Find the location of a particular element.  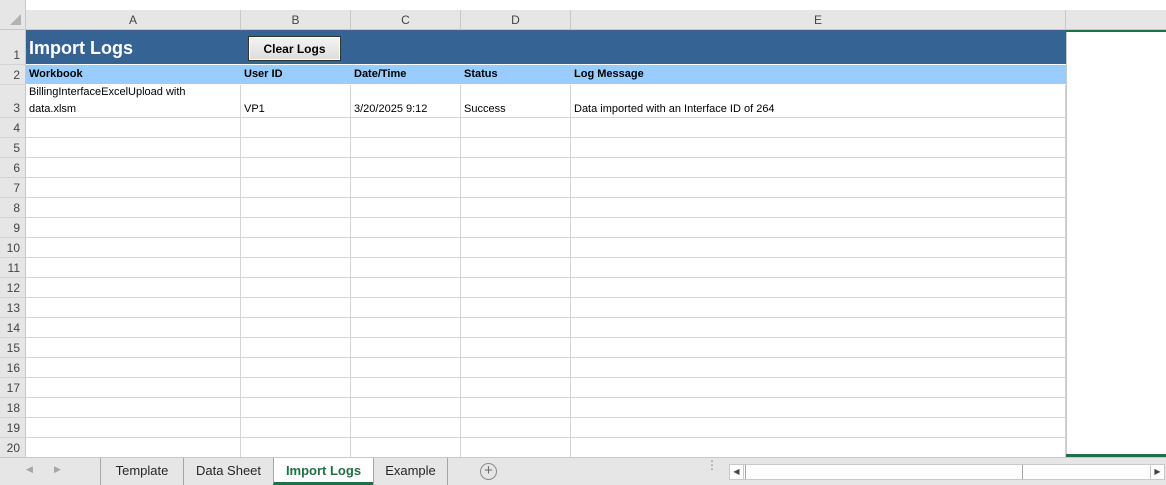

row-header-20: 20 is located at coordinates (13, 447).